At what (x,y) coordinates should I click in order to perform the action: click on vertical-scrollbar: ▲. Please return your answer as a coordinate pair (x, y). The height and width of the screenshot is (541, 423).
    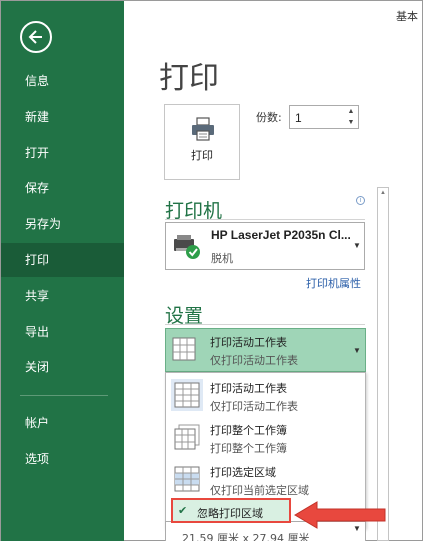
    Looking at the image, I should click on (383, 364).